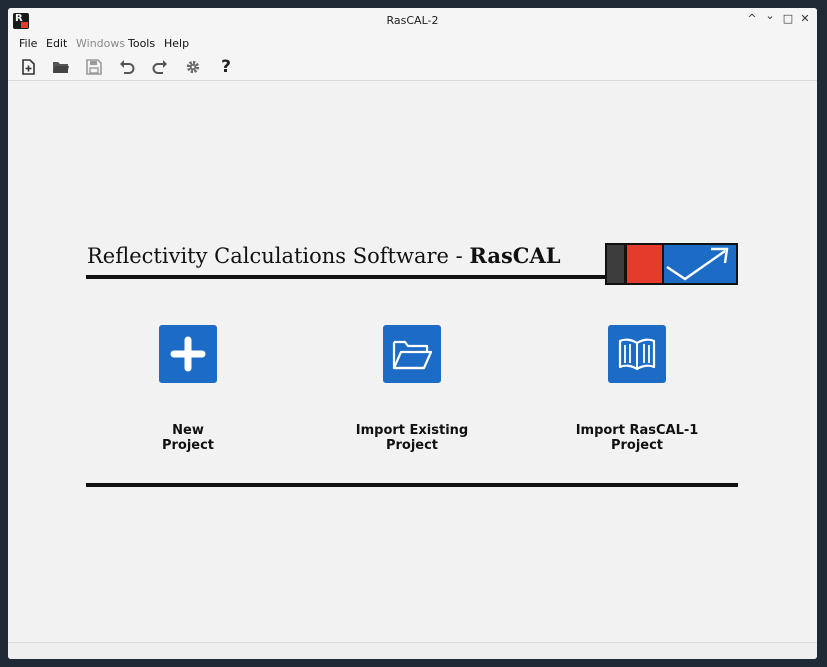 This screenshot has width=827, height=667. What do you see at coordinates (188, 354) in the screenshot?
I see `plus-icon` at bounding box center [188, 354].